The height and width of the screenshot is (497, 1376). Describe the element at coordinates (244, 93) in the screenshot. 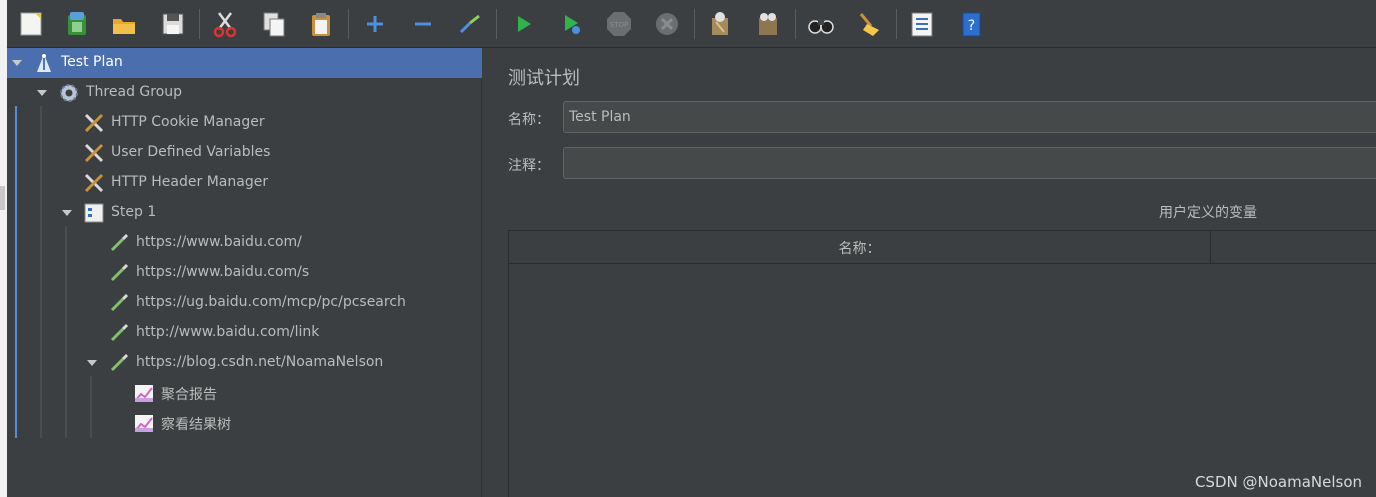

I see `tree-item-thread-group: Thread Group` at that location.